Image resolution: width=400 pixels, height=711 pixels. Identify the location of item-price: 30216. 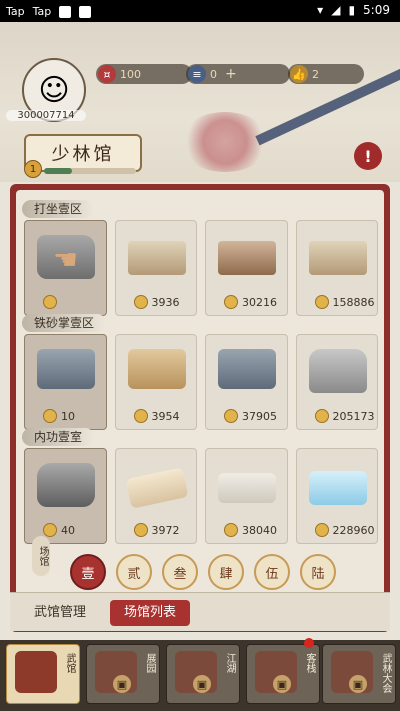
(250, 302).